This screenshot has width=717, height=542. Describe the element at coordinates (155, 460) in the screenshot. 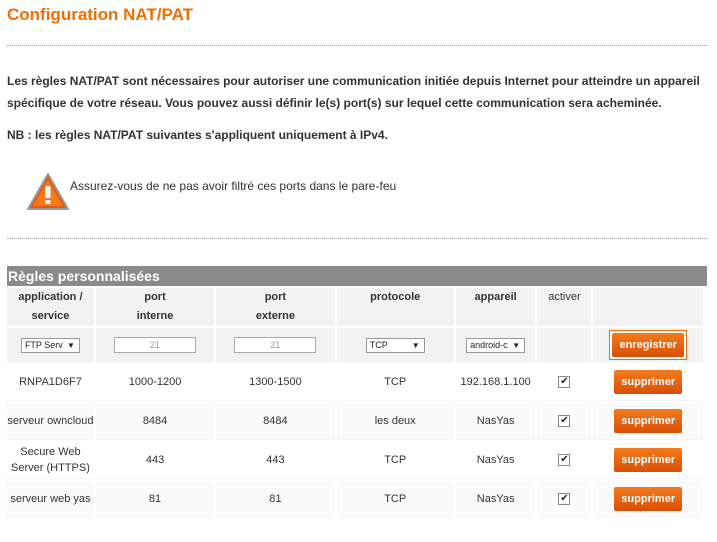

I see `rule-port-internal: 443` at that location.